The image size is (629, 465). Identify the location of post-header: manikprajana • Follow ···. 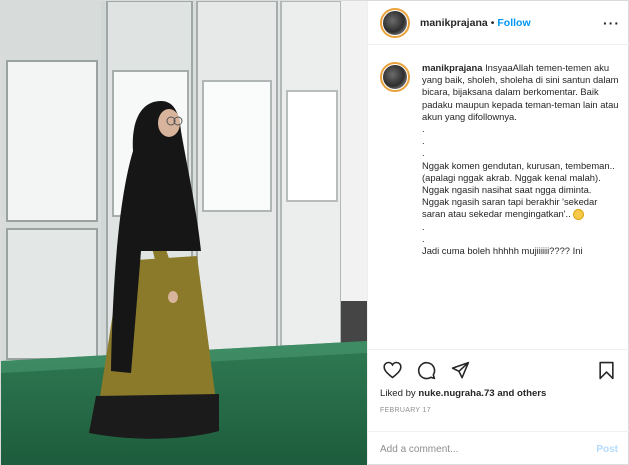
(498, 23).